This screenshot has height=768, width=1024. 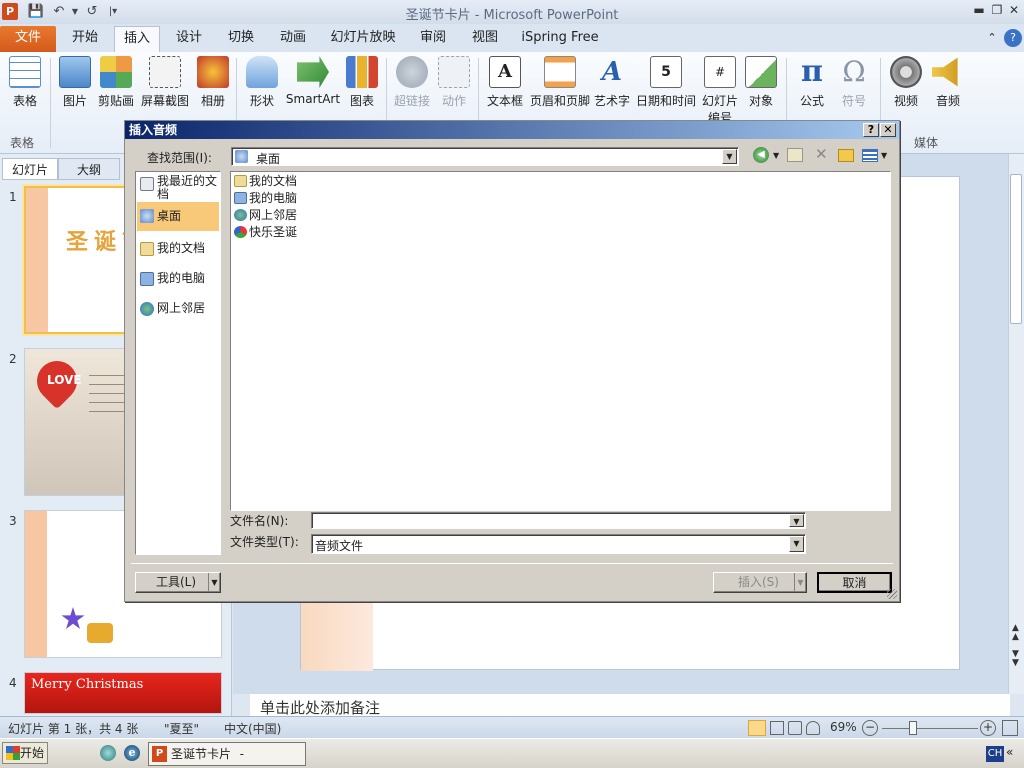 What do you see at coordinates (485, 156) in the screenshot?
I see `lookin-combo: 桌面 ▼` at bounding box center [485, 156].